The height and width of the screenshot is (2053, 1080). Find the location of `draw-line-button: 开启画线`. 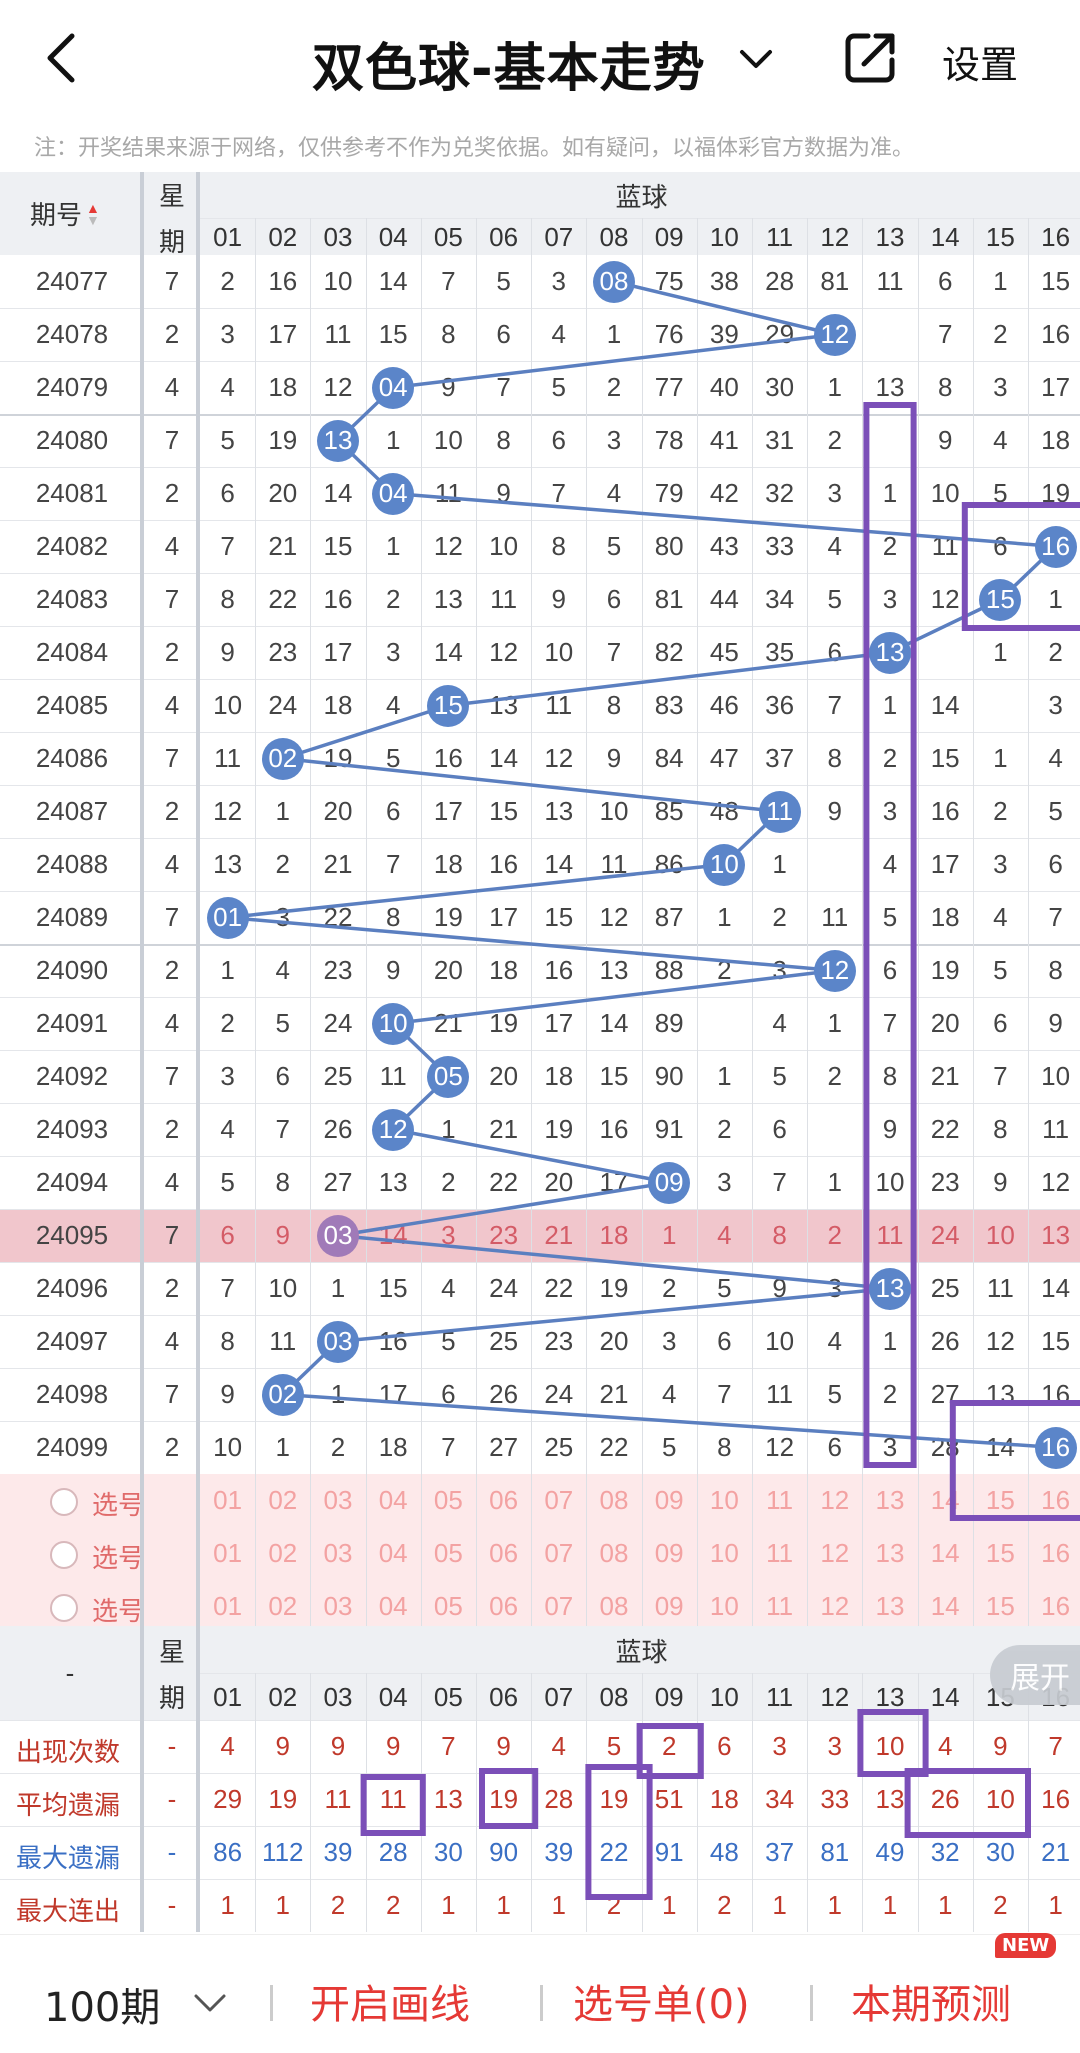

draw-line-button: 开启画线 is located at coordinates (390, 2001).